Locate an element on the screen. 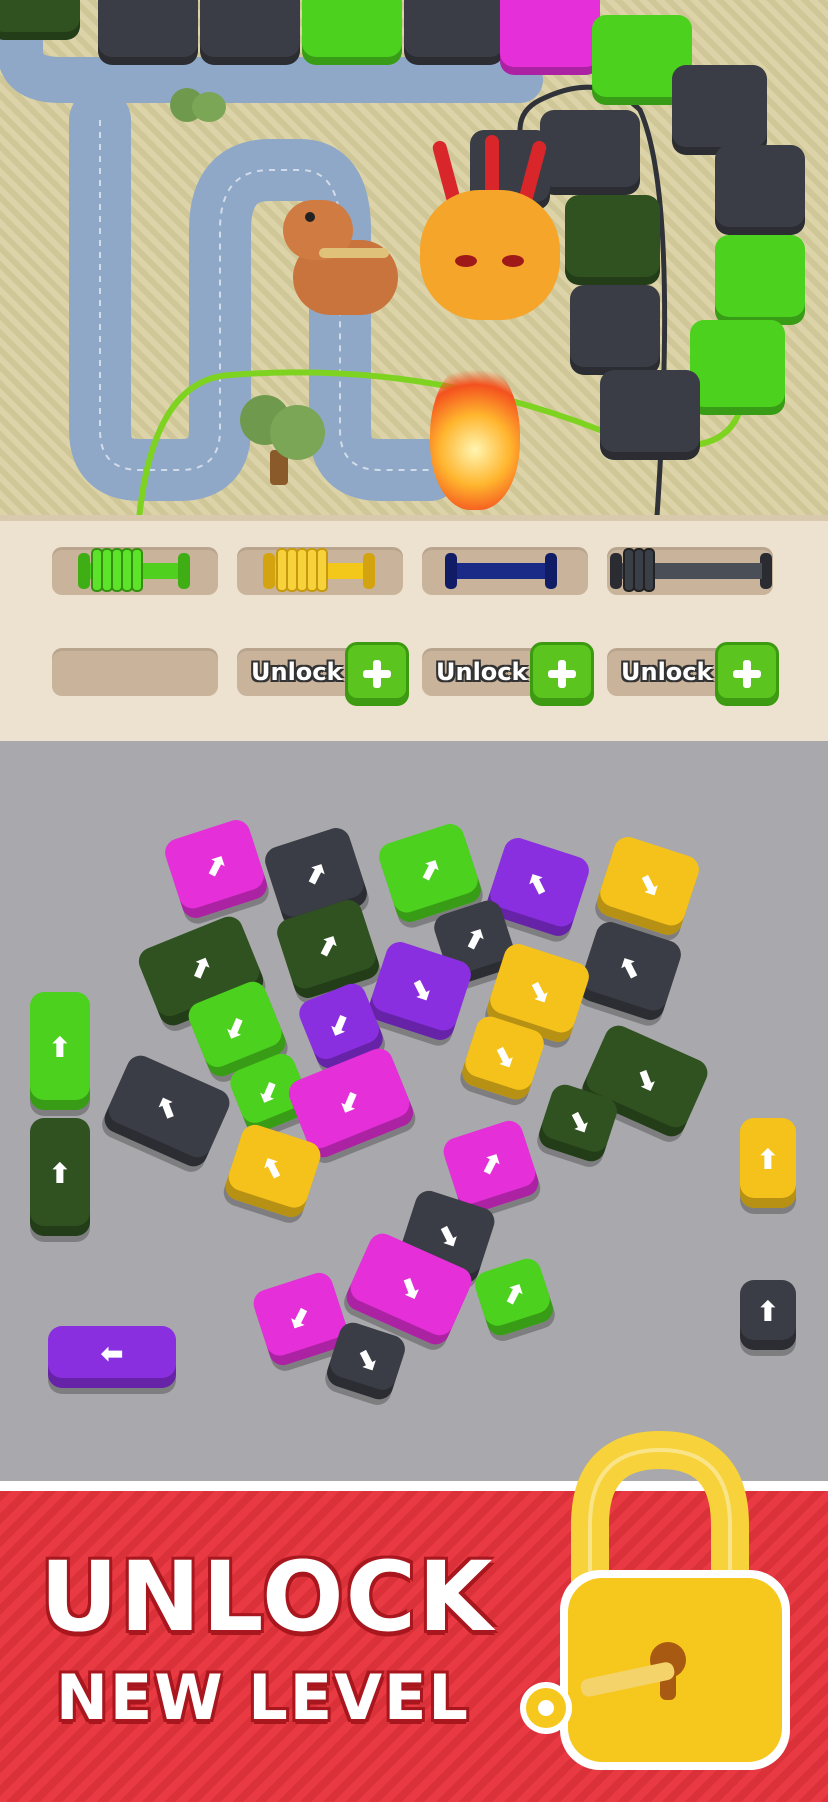  charcoal-small-block: ⬆ is located at coordinates (768, 1315).